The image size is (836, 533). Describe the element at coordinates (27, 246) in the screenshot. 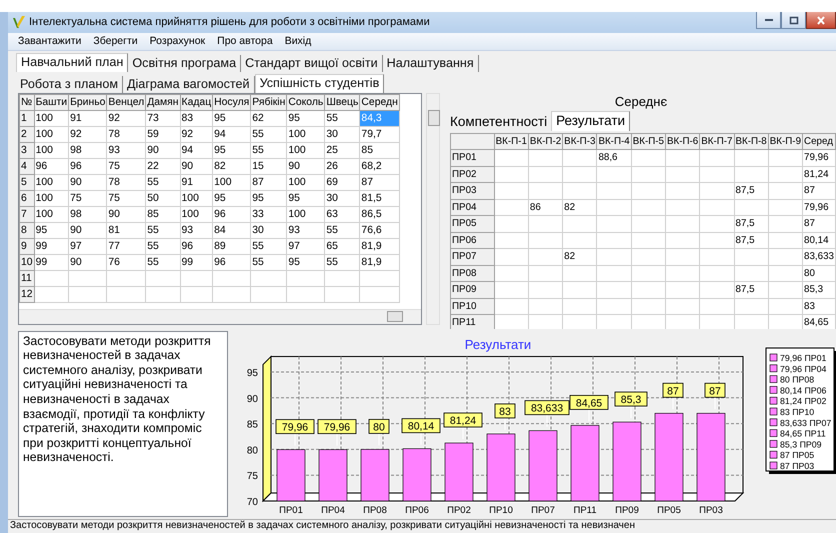

I see `row-number: 9` at that location.